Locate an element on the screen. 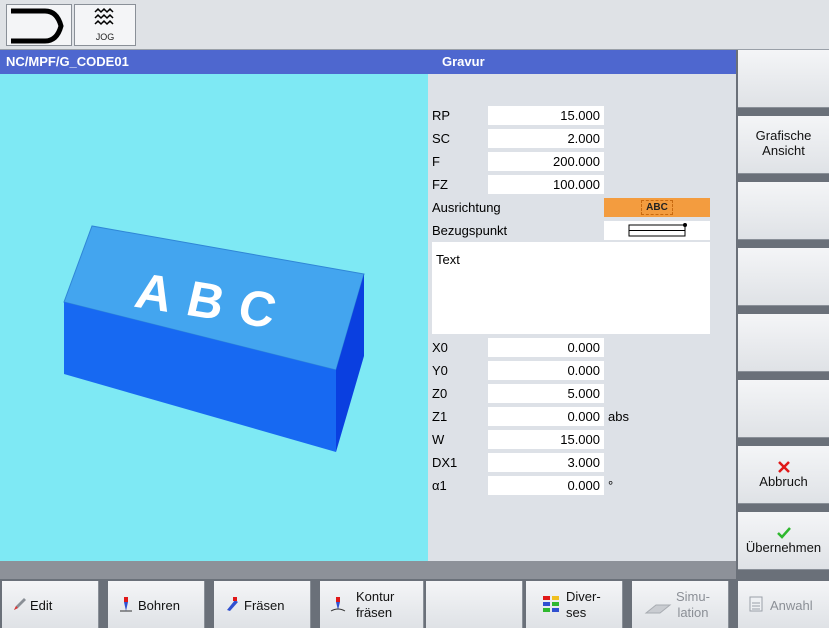 The height and width of the screenshot is (628, 829). param-label: Ausrichtung is located at coordinates (466, 207).